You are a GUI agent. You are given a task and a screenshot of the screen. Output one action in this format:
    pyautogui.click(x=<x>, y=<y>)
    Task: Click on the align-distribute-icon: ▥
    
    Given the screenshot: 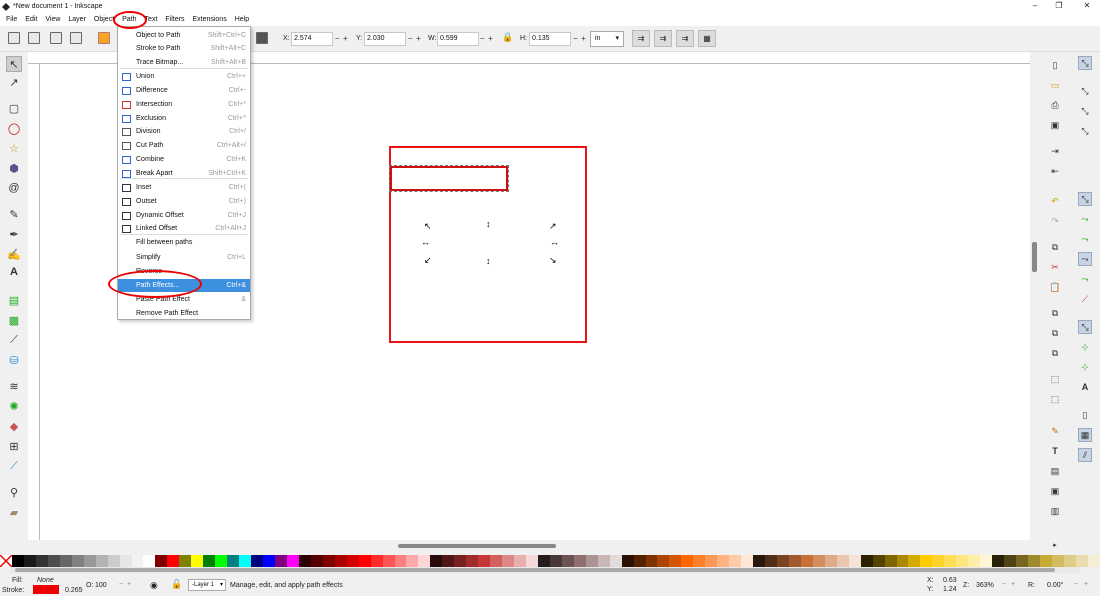 What is the action you would take?
    pyautogui.click(x=1055, y=511)
    